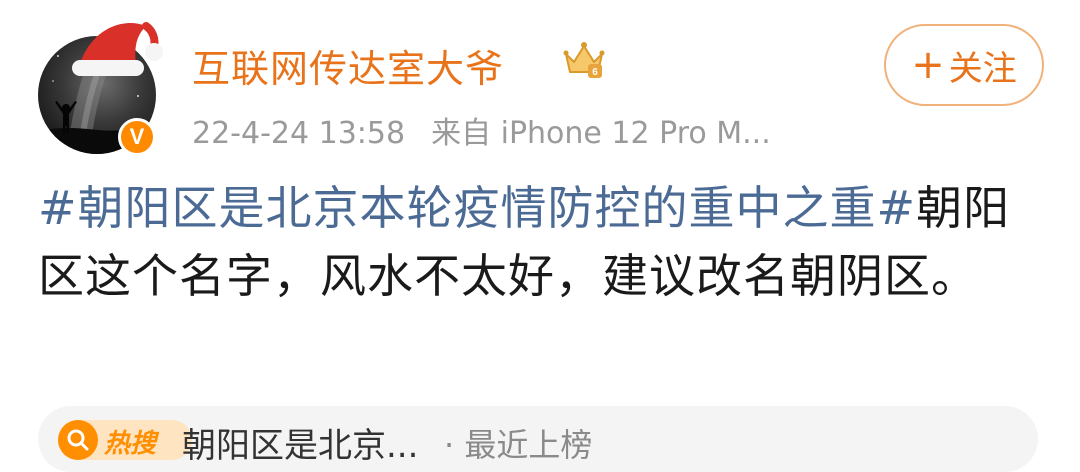 Image resolution: width=1080 pixels, height=472 pixels. Describe the element at coordinates (982, 68) in the screenshot. I see `follow-label: 关注` at that location.